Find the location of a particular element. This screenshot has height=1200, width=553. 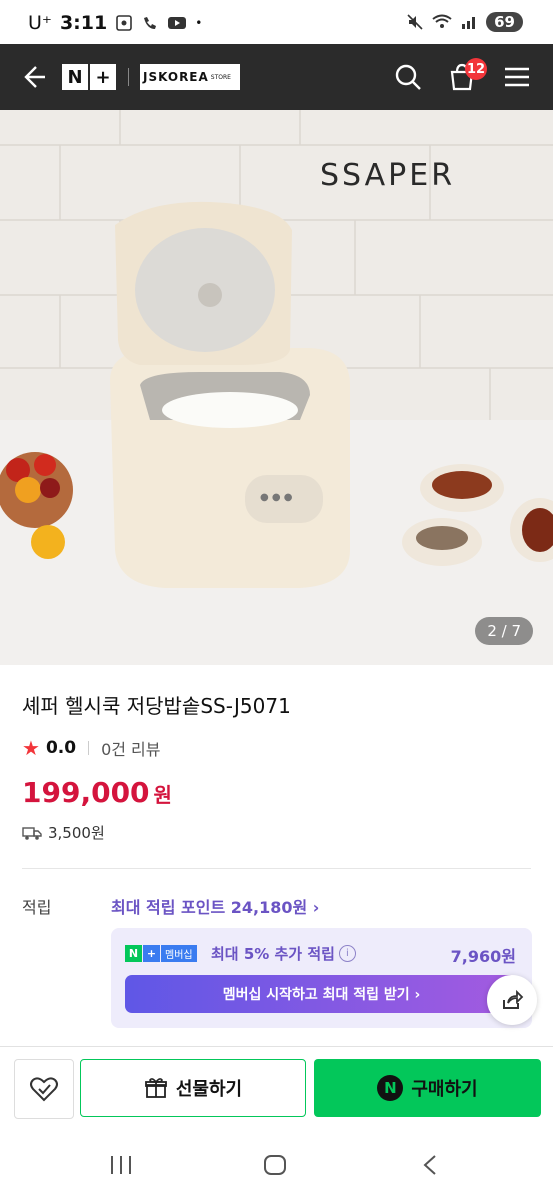

membership-start-button: 멤버십 시작하고 최대 적립 받기 › is located at coordinates (321, 994).